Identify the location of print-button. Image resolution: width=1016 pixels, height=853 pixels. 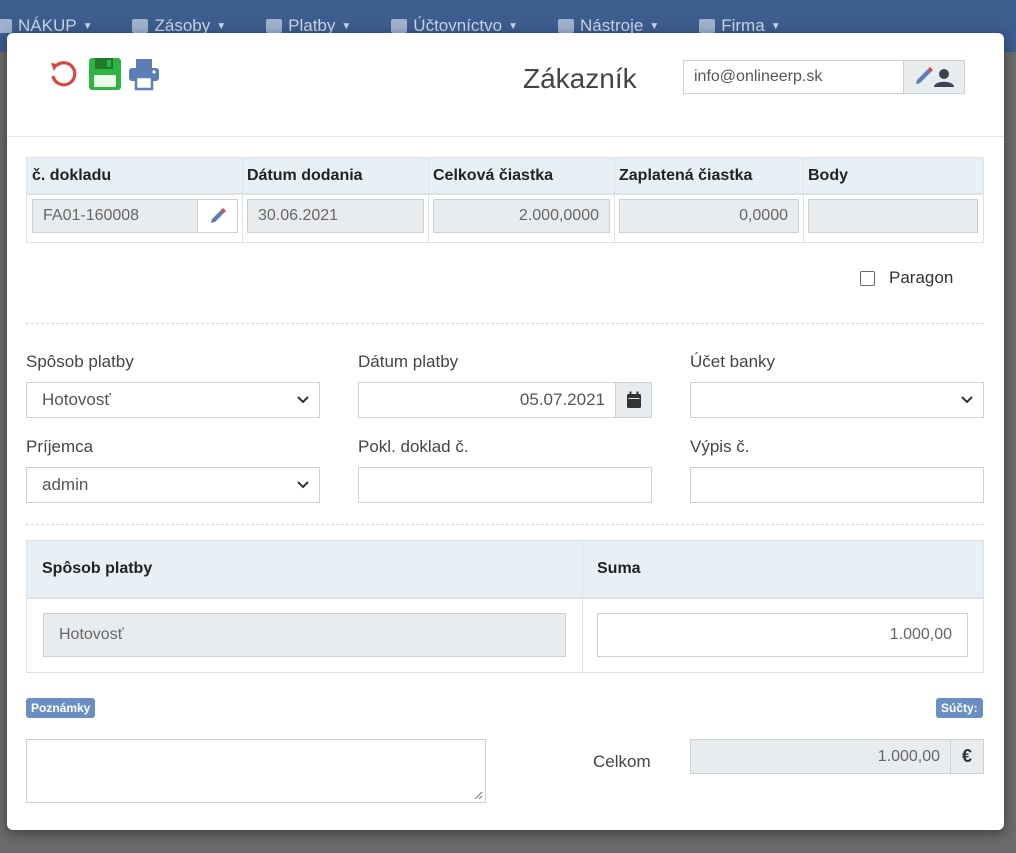
(144, 74).